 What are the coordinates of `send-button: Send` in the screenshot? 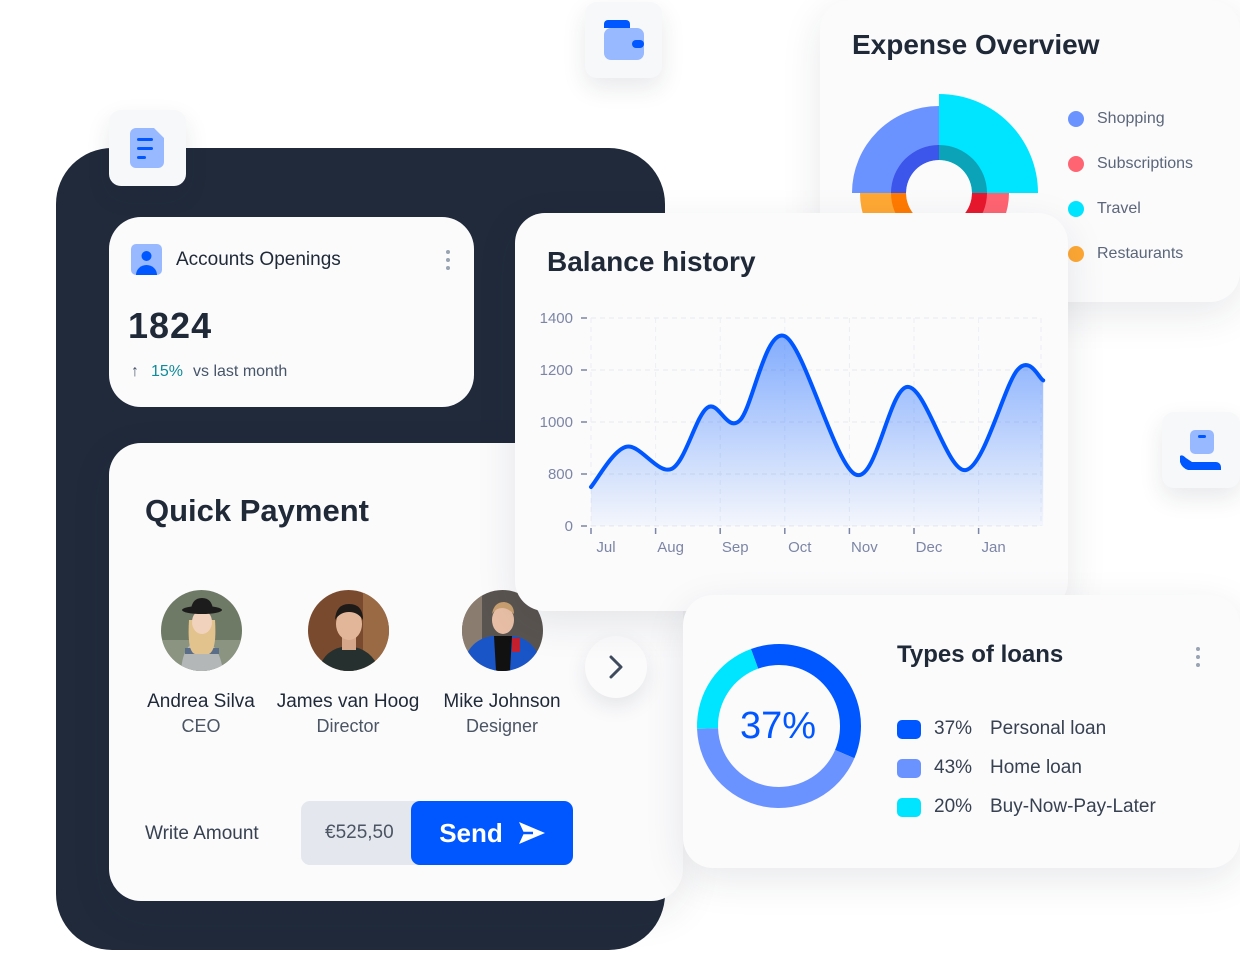 It's located at (492, 833).